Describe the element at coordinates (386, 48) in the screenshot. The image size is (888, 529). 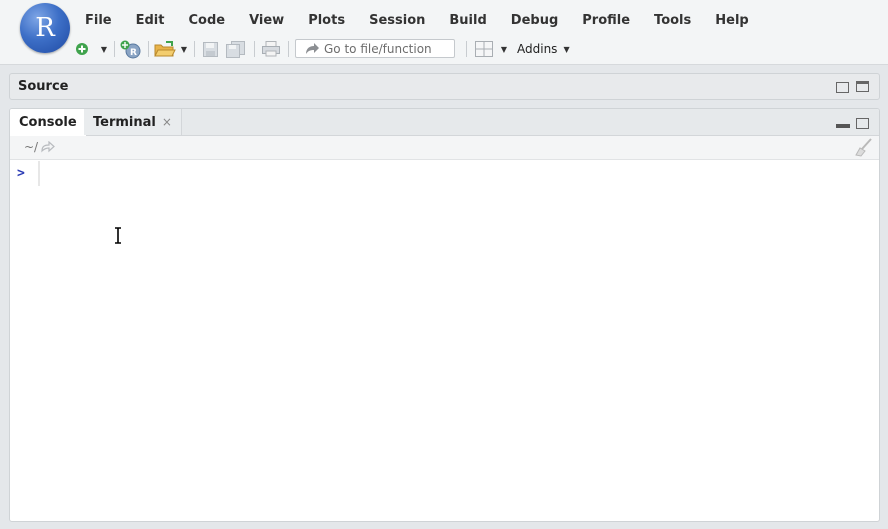
I see `go-to-file-input` at that location.